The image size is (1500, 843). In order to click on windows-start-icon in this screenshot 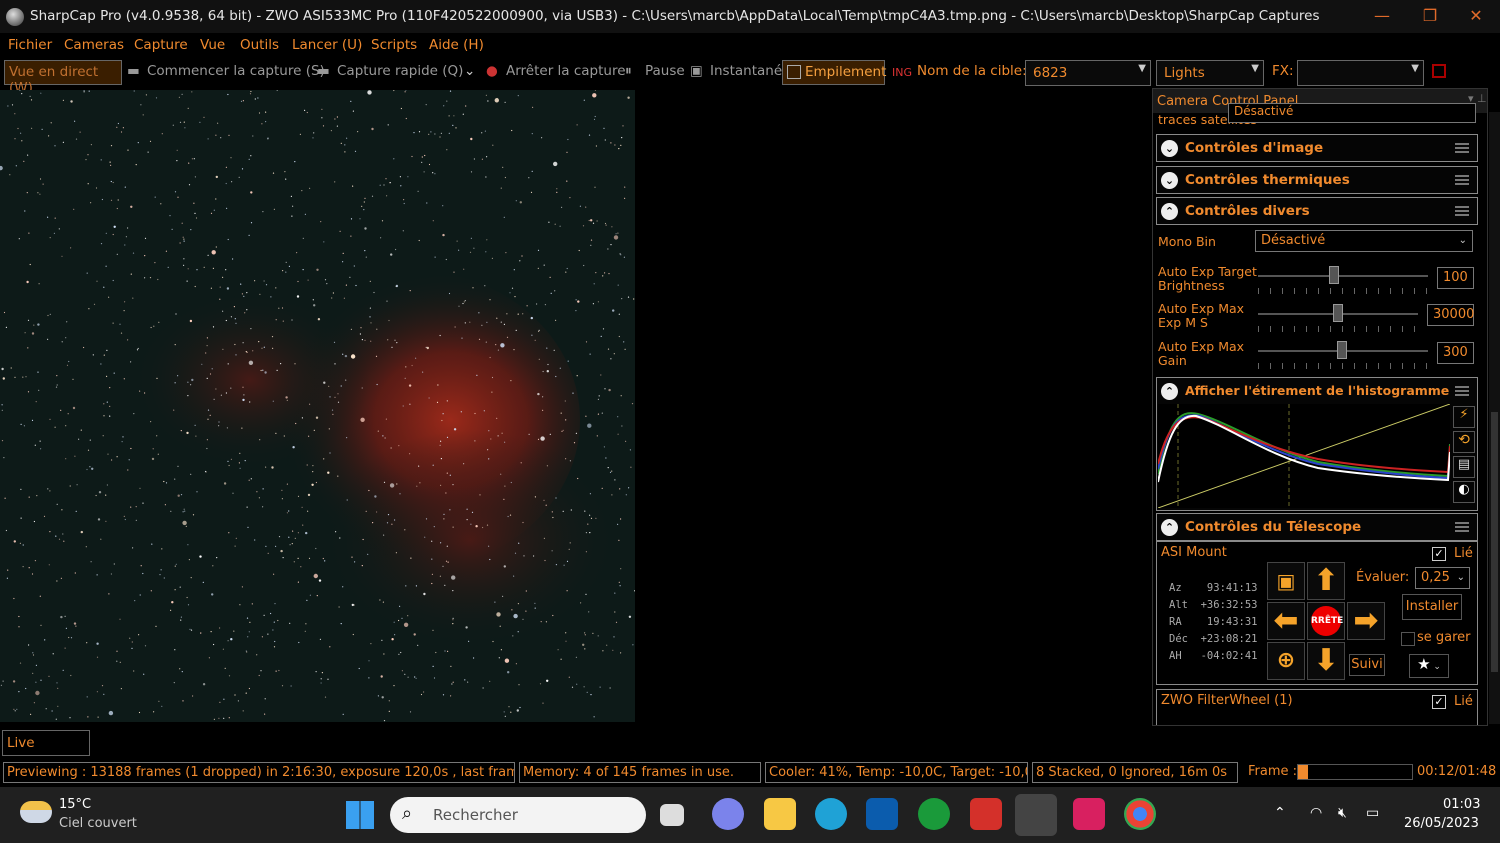, I will do `click(360, 815)`.